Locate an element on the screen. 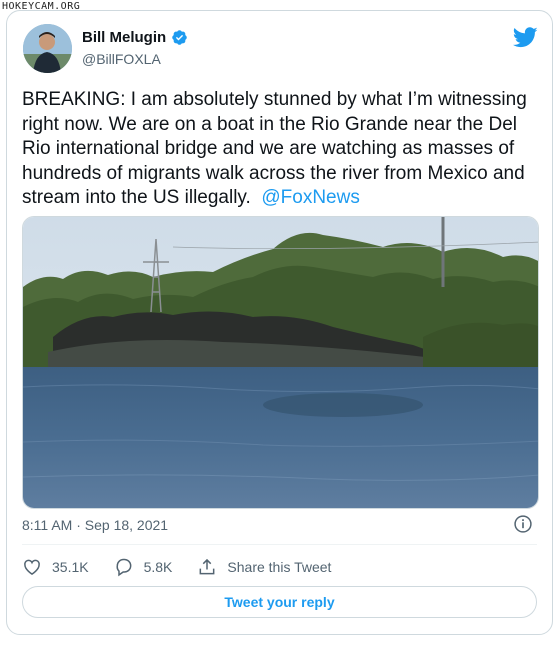 This screenshot has width=558, height=648. tweet-timestamp: 8:11 AM · Sep 18, 2021 is located at coordinates (95, 525).